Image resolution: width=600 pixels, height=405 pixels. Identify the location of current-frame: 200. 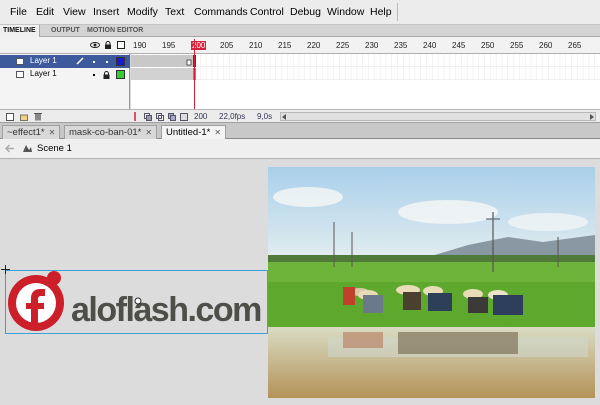
(201, 116).